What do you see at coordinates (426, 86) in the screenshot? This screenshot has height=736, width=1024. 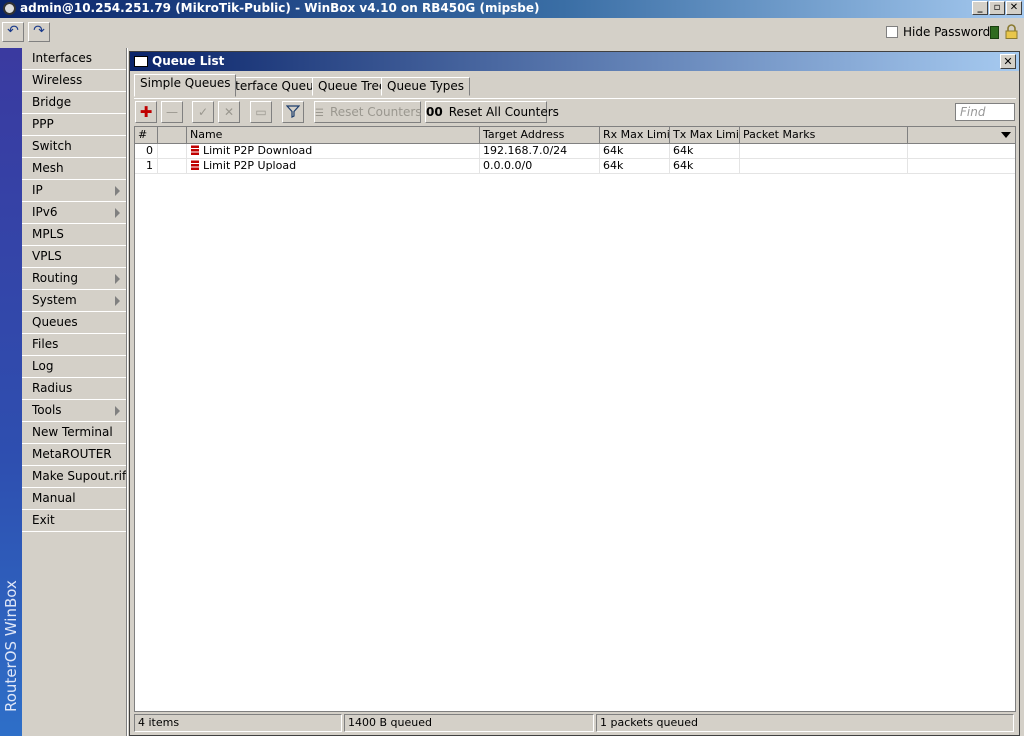 I see `tab-queue-types: Queue Types` at bounding box center [426, 86].